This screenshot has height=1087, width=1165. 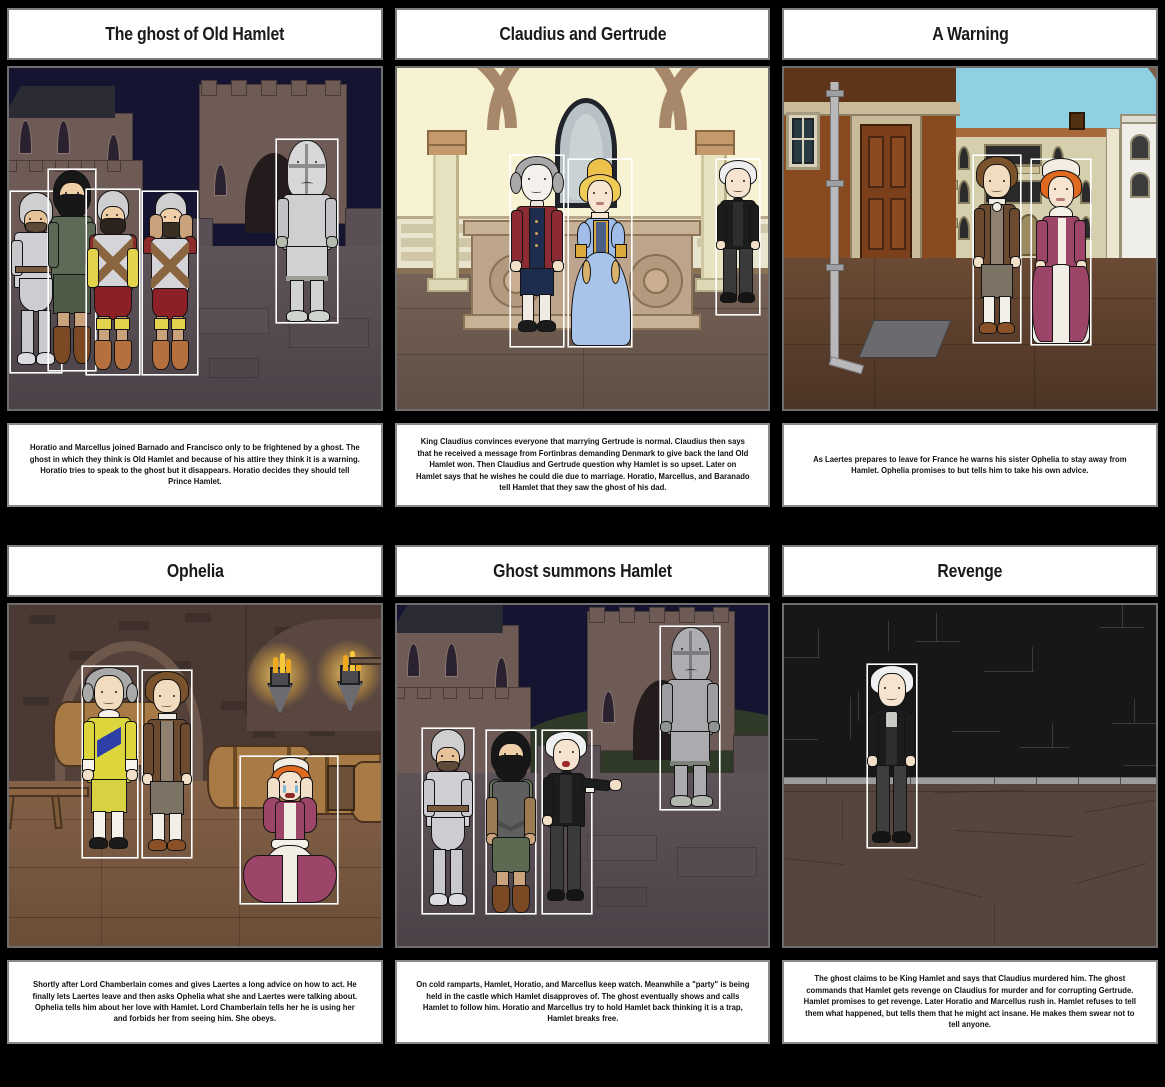 What do you see at coordinates (600, 252) in the screenshot?
I see `gertrude-figure` at bounding box center [600, 252].